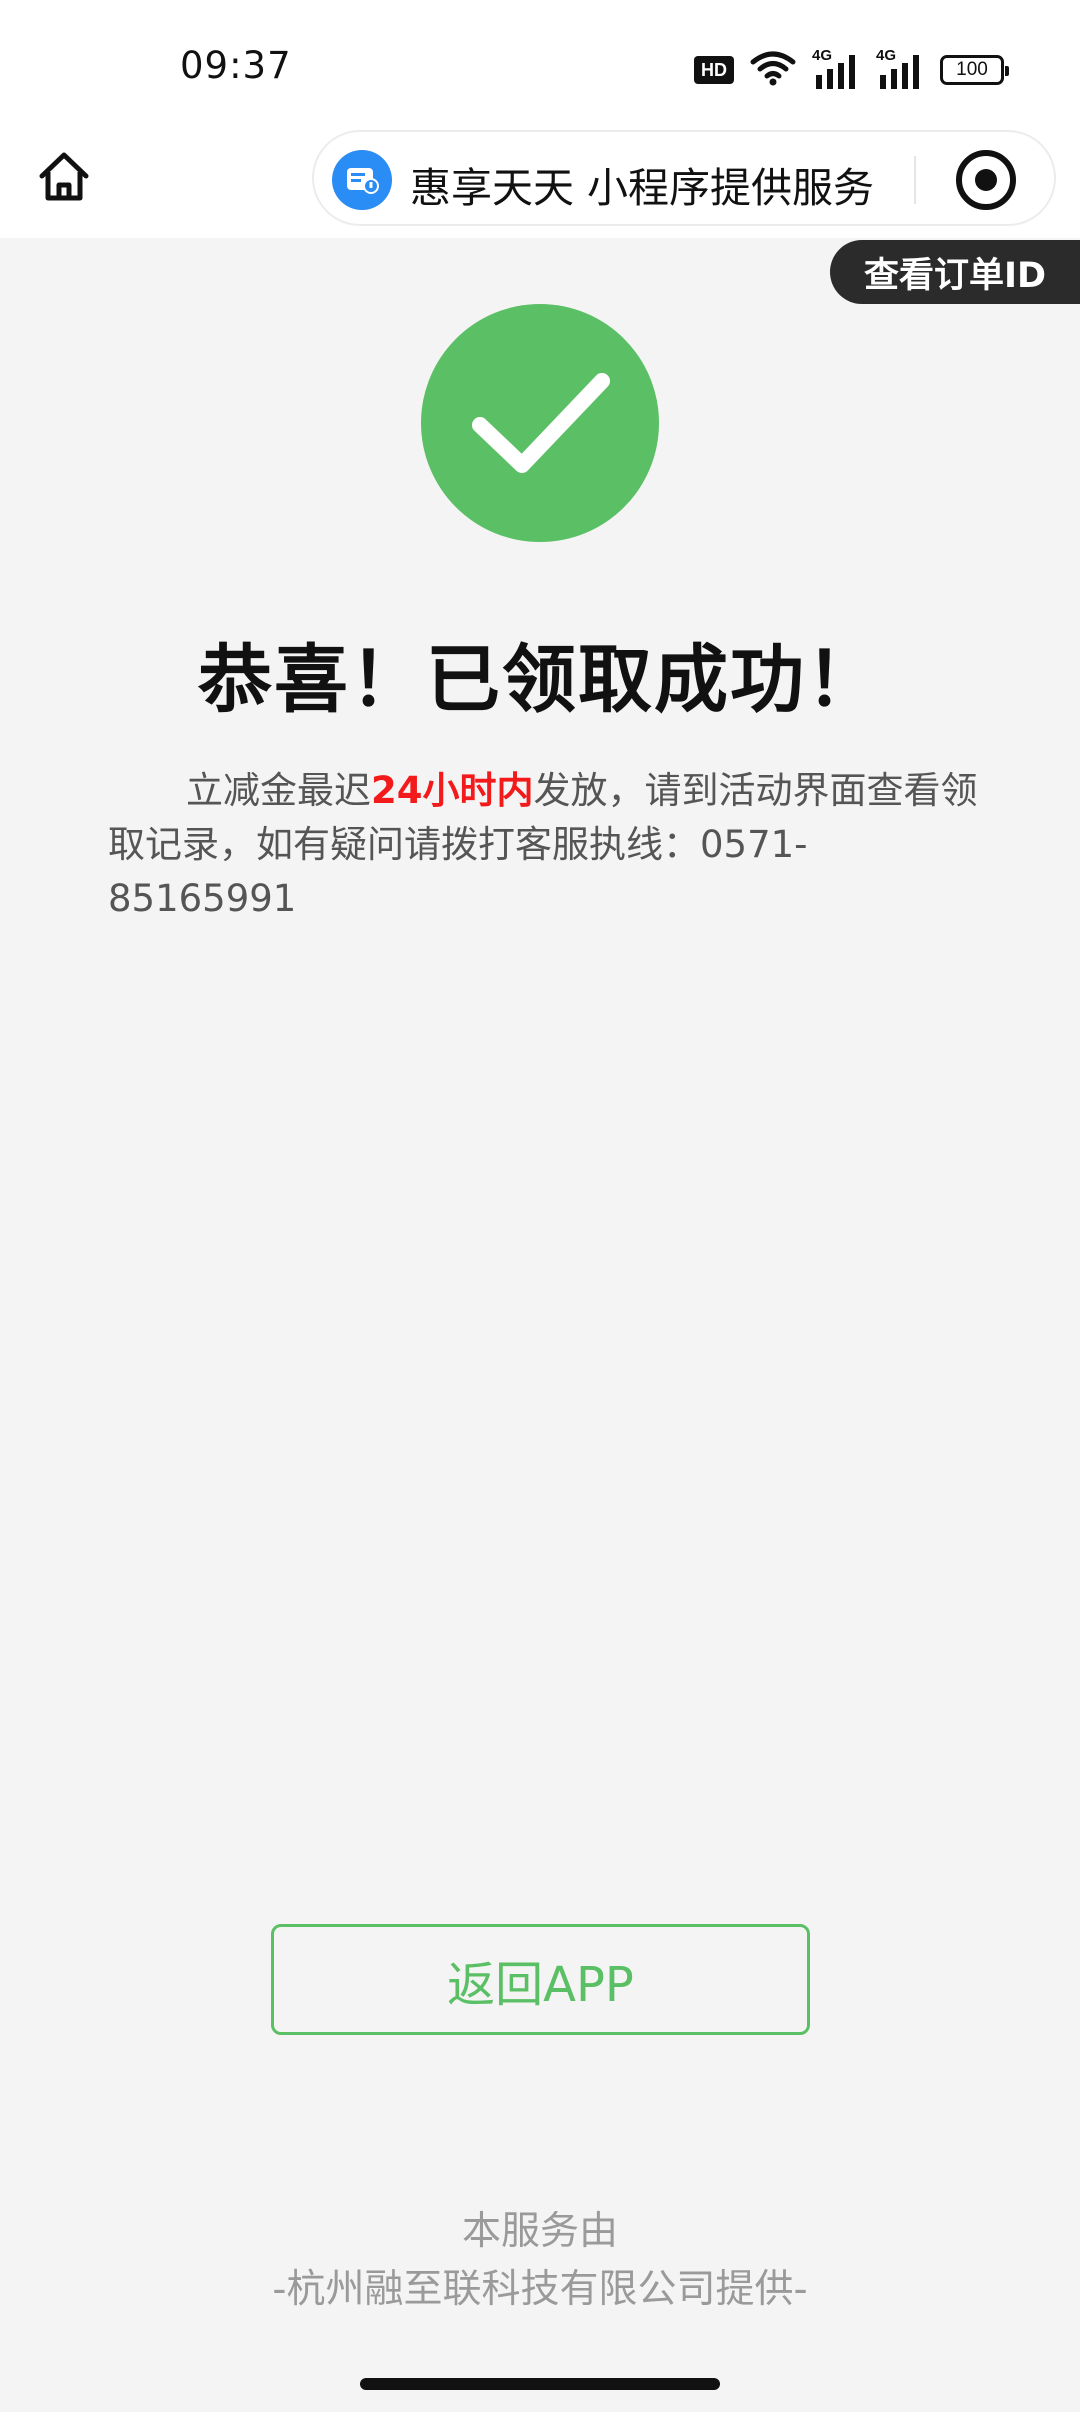 This screenshot has height=2412, width=1080. What do you see at coordinates (836, 68) in the screenshot?
I see `signal-icon-1: 4G` at bounding box center [836, 68].